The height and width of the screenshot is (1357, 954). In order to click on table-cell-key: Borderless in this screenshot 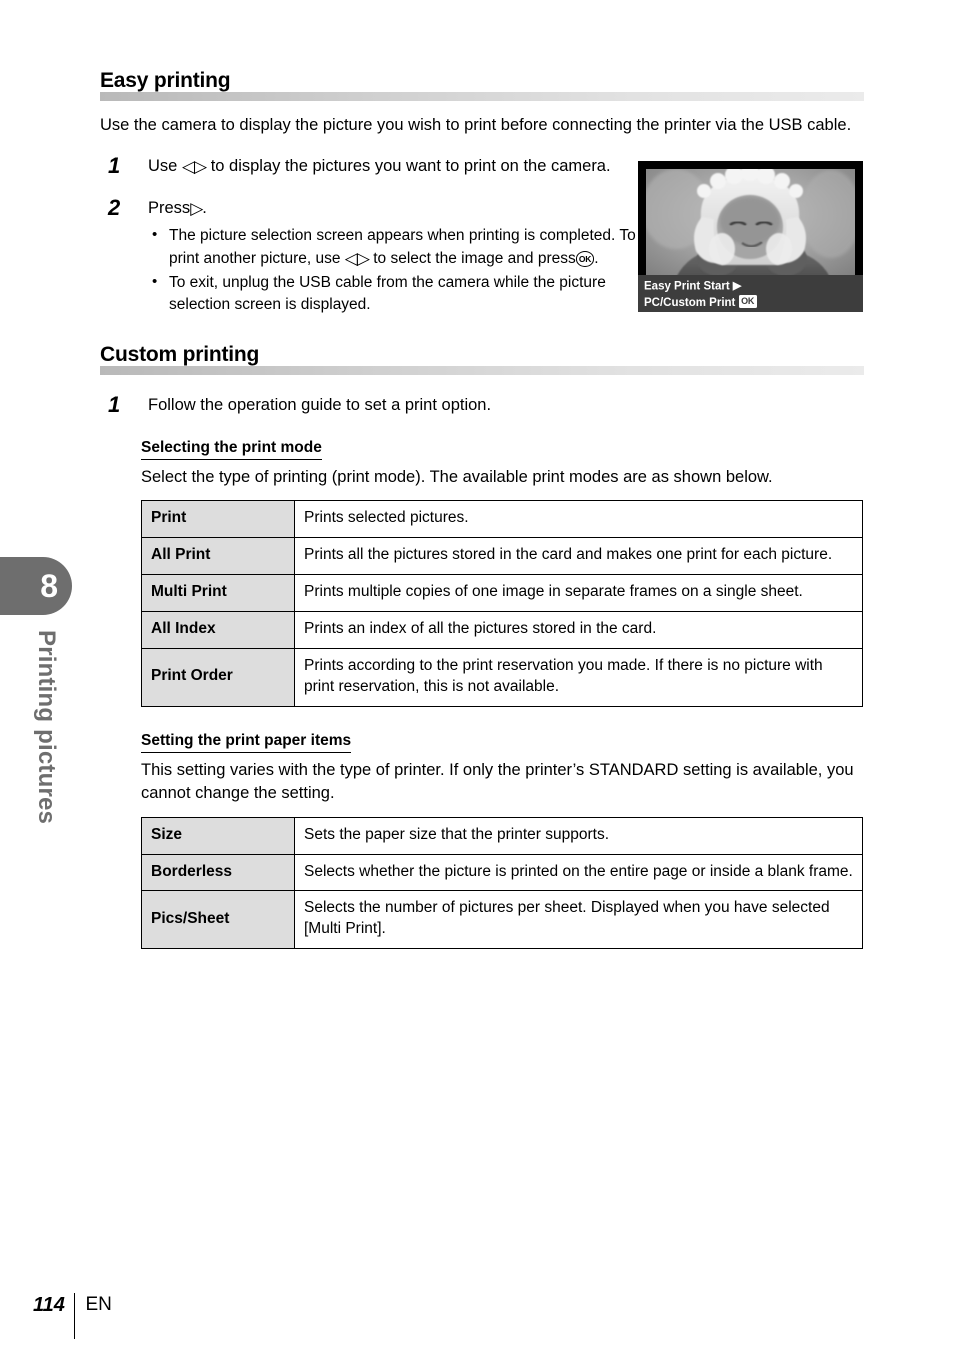, I will do `click(218, 872)`.